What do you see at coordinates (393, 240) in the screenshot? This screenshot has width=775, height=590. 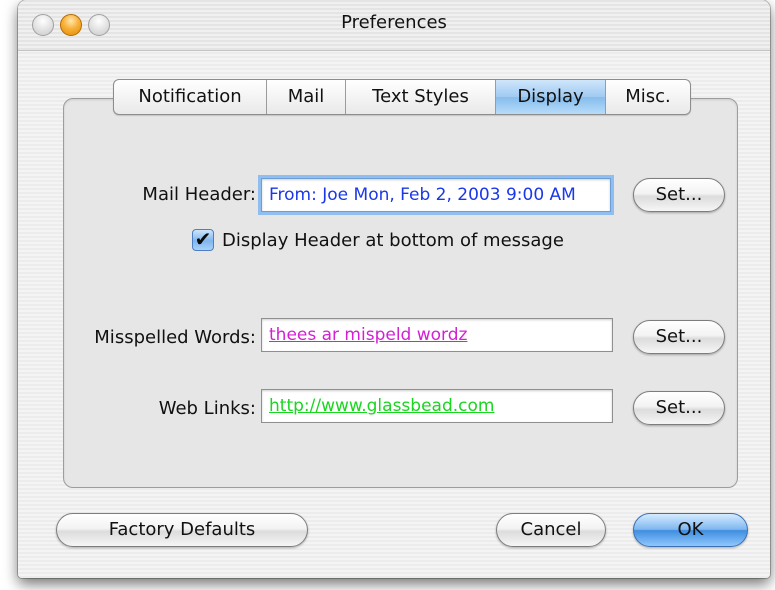 I see `display-header-label: Display Header at bottom of message` at bounding box center [393, 240].